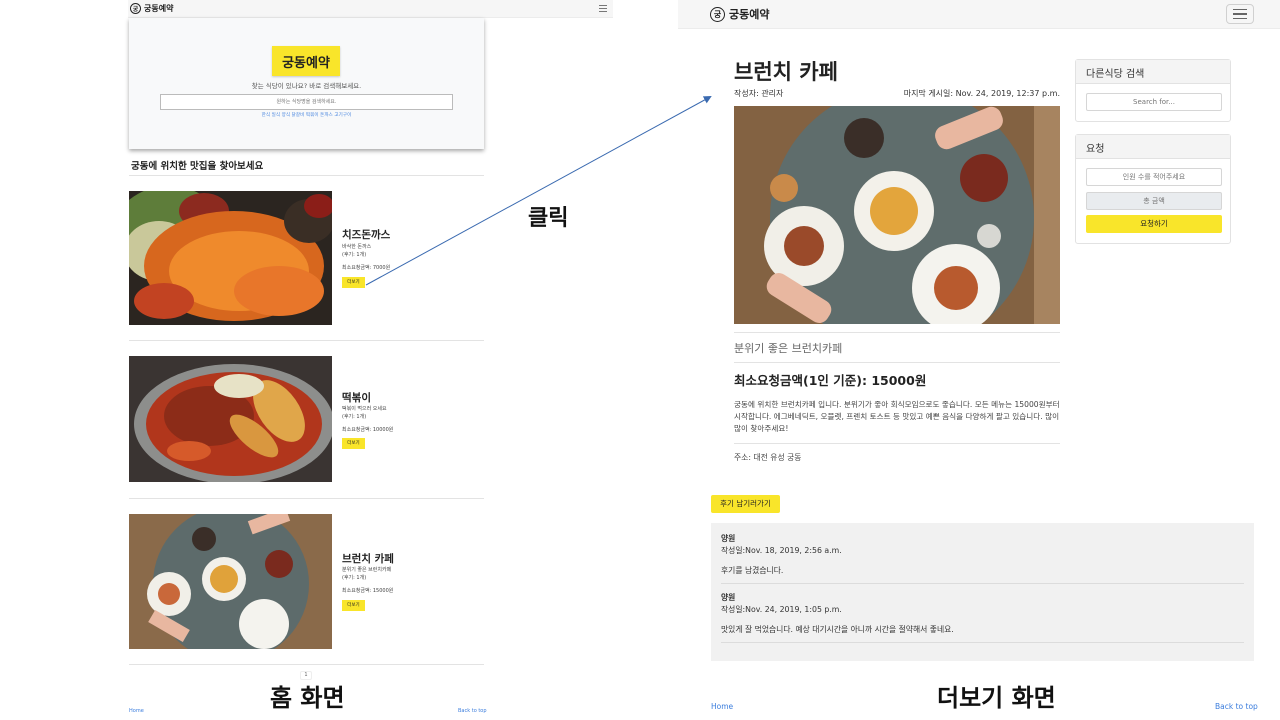 This screenshot has width=1280, height=720. I want to click on cheese-tonkatsu-image, so click(230, 258).